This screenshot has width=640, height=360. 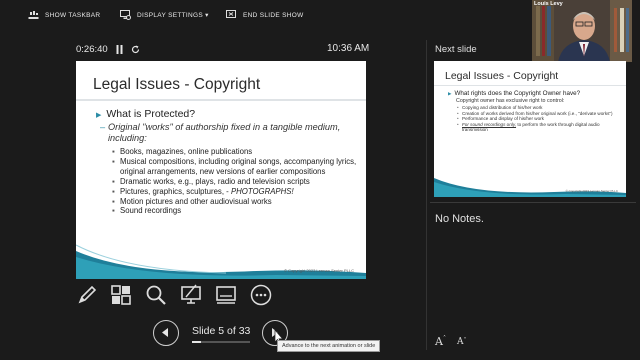 What do you see at coordinates (92, 49) in the screenshot?
I see `elapsed-timer: 0:26:40` at bounding box center [92, 49].